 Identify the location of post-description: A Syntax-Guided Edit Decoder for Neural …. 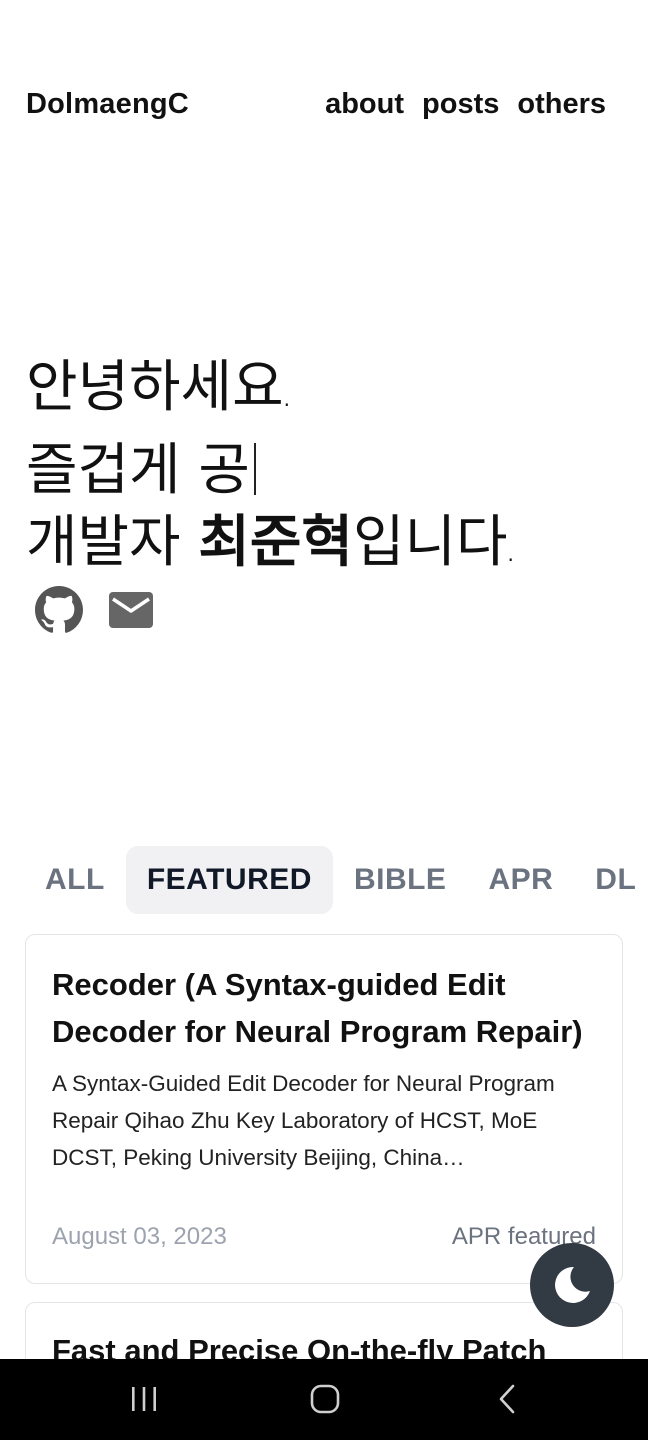
(303, 1120).